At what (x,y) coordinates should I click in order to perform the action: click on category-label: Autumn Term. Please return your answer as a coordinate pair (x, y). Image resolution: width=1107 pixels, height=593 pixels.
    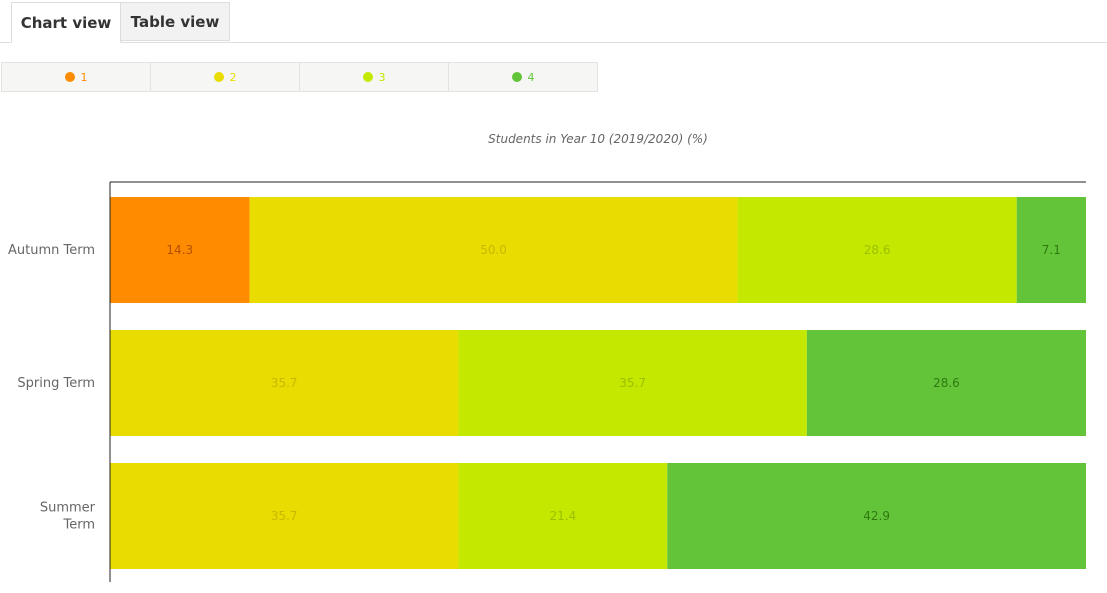
    Looking at the image, I should click on (51, 250).